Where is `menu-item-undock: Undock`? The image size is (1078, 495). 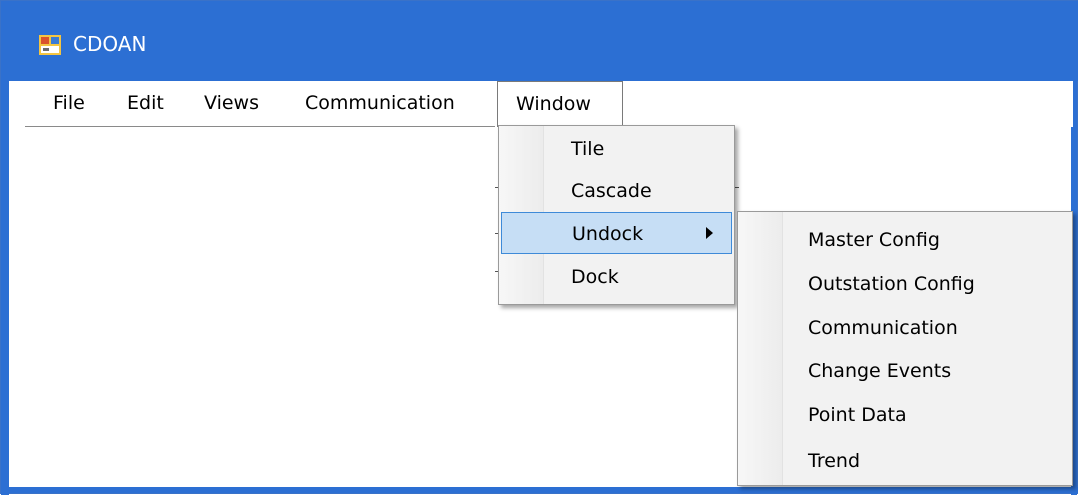 menu-item-undock: Undock is located at coordinates (616, 233).